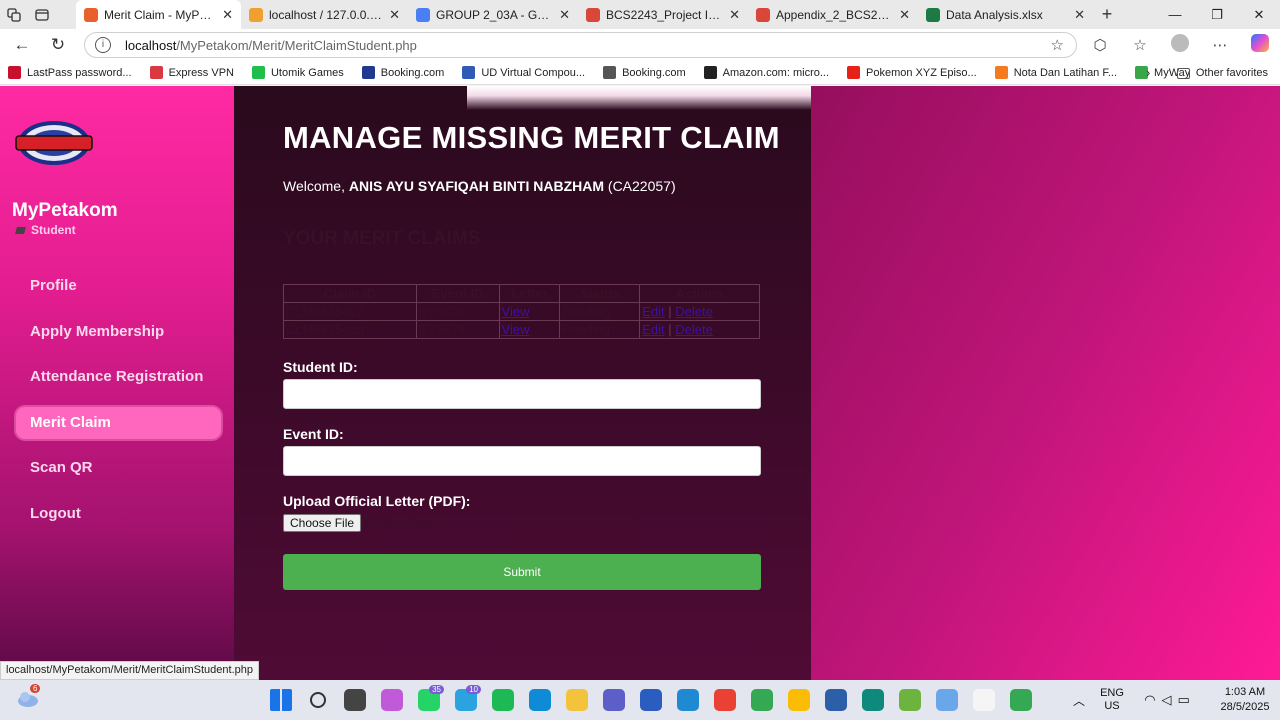  What do you see at coordinates (118, 514) in the screenshot?
I see `sidebar-item-logout: Logout` at bounding box center [118, 514].